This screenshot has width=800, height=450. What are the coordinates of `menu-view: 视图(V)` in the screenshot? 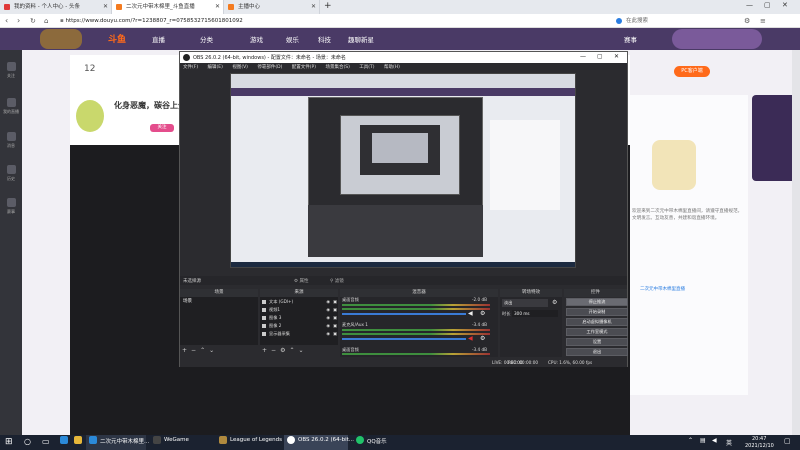 It's located at (240, 67).